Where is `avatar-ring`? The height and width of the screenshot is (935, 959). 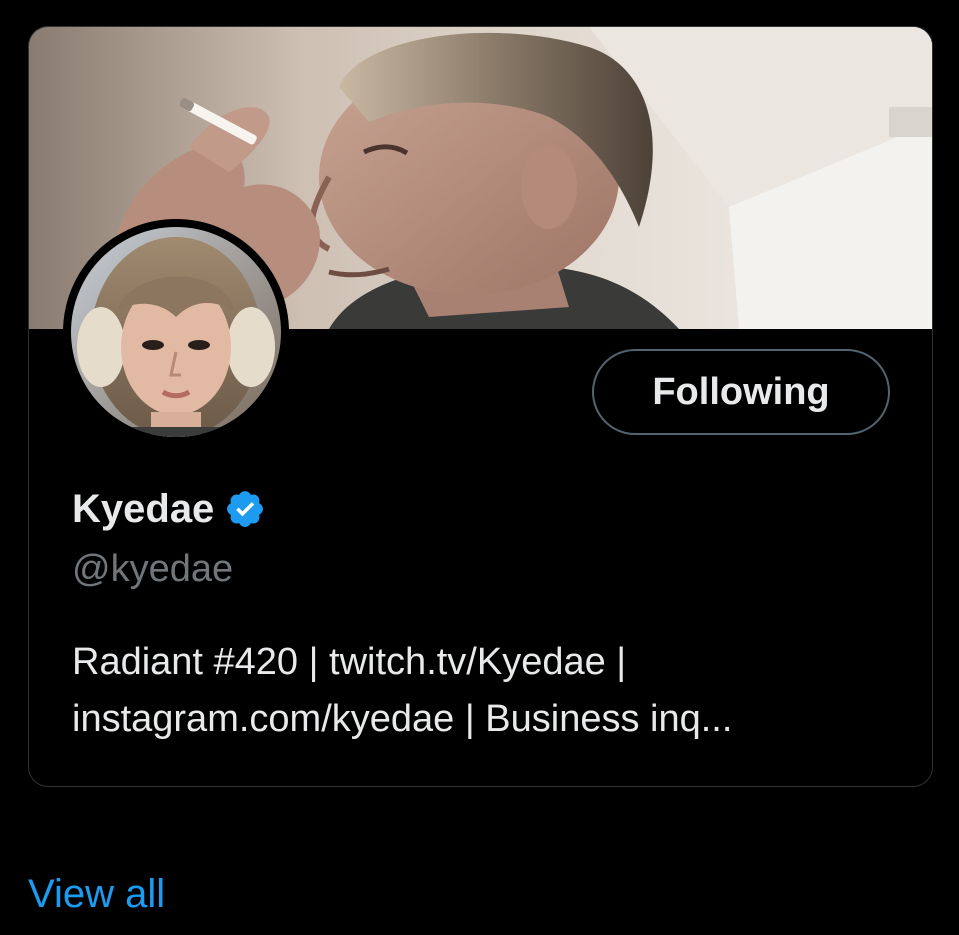
avatar-ring is located at coordinates (176, 332).